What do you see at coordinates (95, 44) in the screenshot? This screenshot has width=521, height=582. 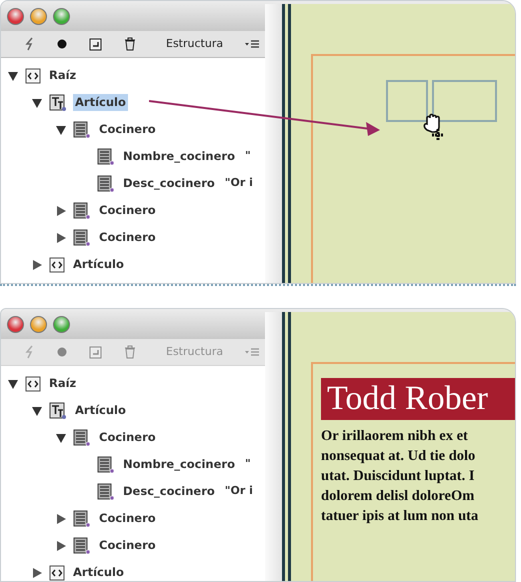 I see `frame-icon` at bounding box center [95, 44].